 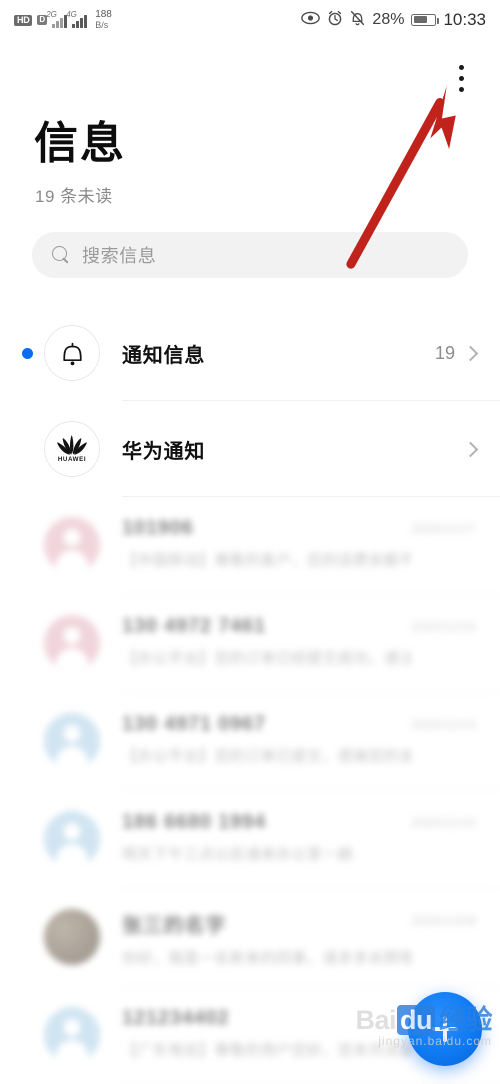 What do you see at coordinates (266, 837) in the screenshot?
I see `conversation-body: 186 6680 1994 明天下午三点以后请来办公室一趟` at bounding box center [266, 837].